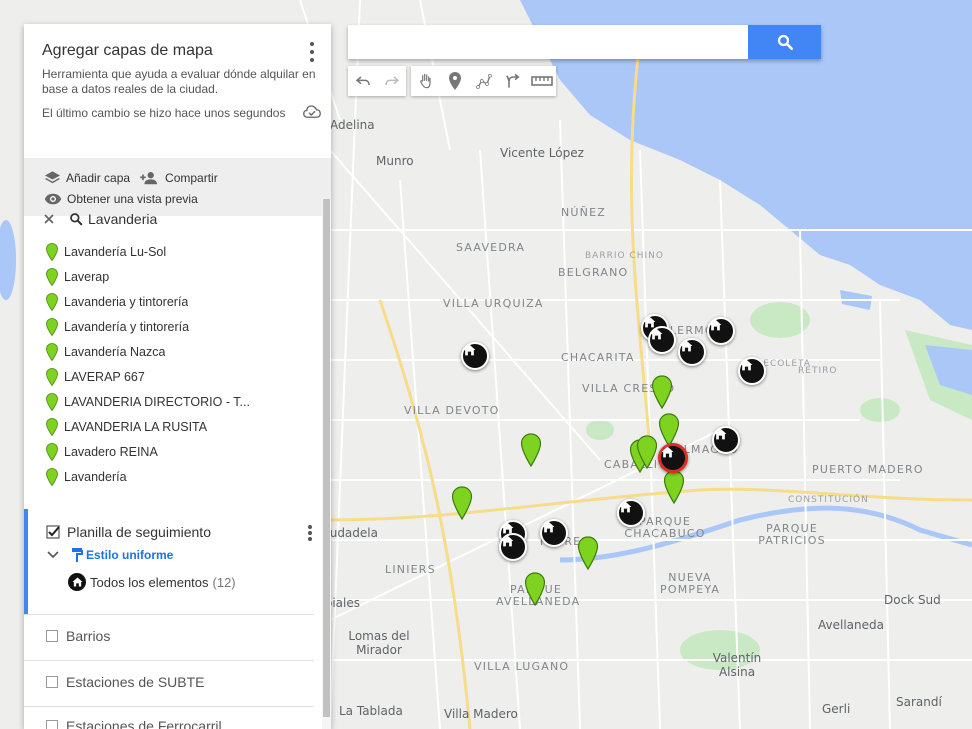 This screenshot has height=729, width=972. Describe the element at coordinates (135, 682) in the screenshot. I see `layer-name: Estaciones de SUBTE` at that location.